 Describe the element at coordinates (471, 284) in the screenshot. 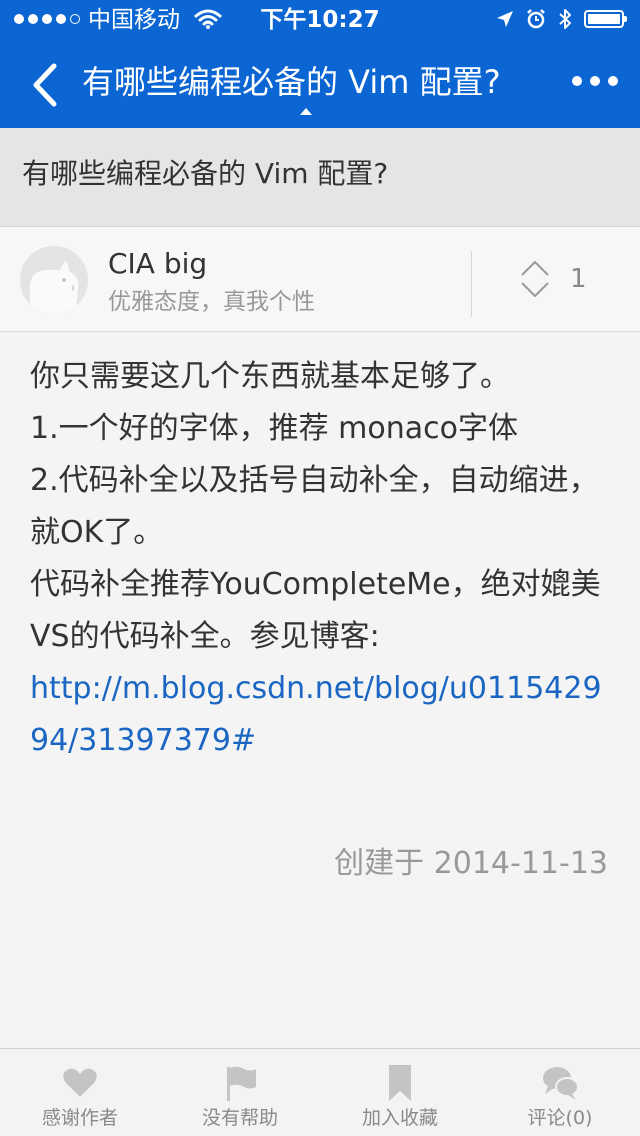

I see `divider` at that location.